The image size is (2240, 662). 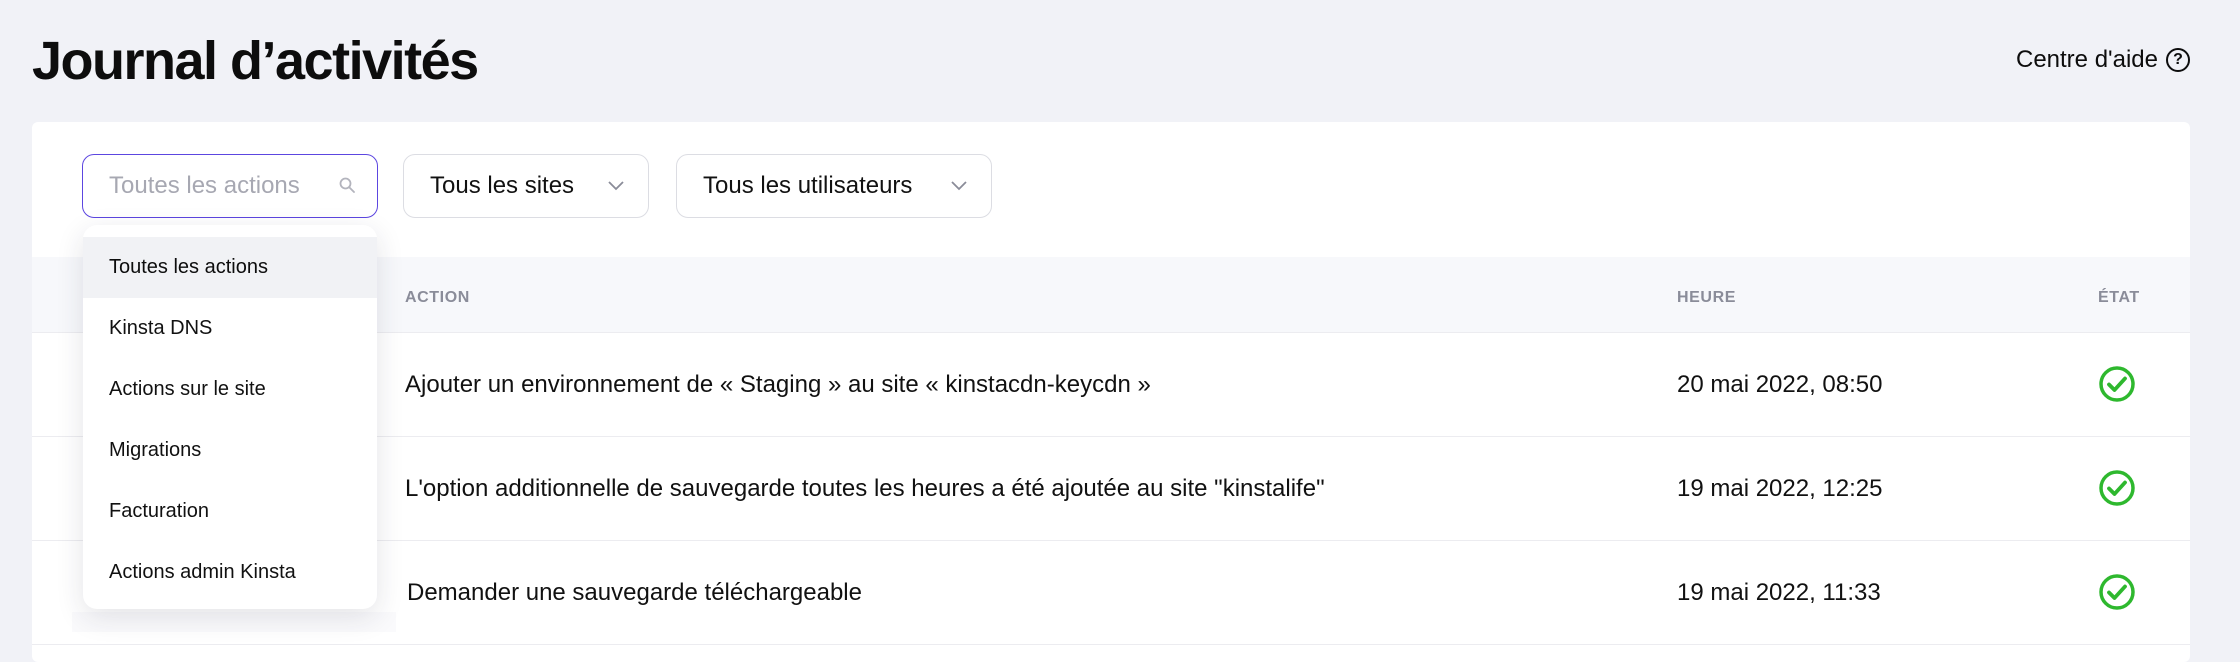 What do you see at coordinates (808, 185) in the screenshot?
I see `users-filter-label: Tous les utilisateurs` at bounding box center [808, 185].